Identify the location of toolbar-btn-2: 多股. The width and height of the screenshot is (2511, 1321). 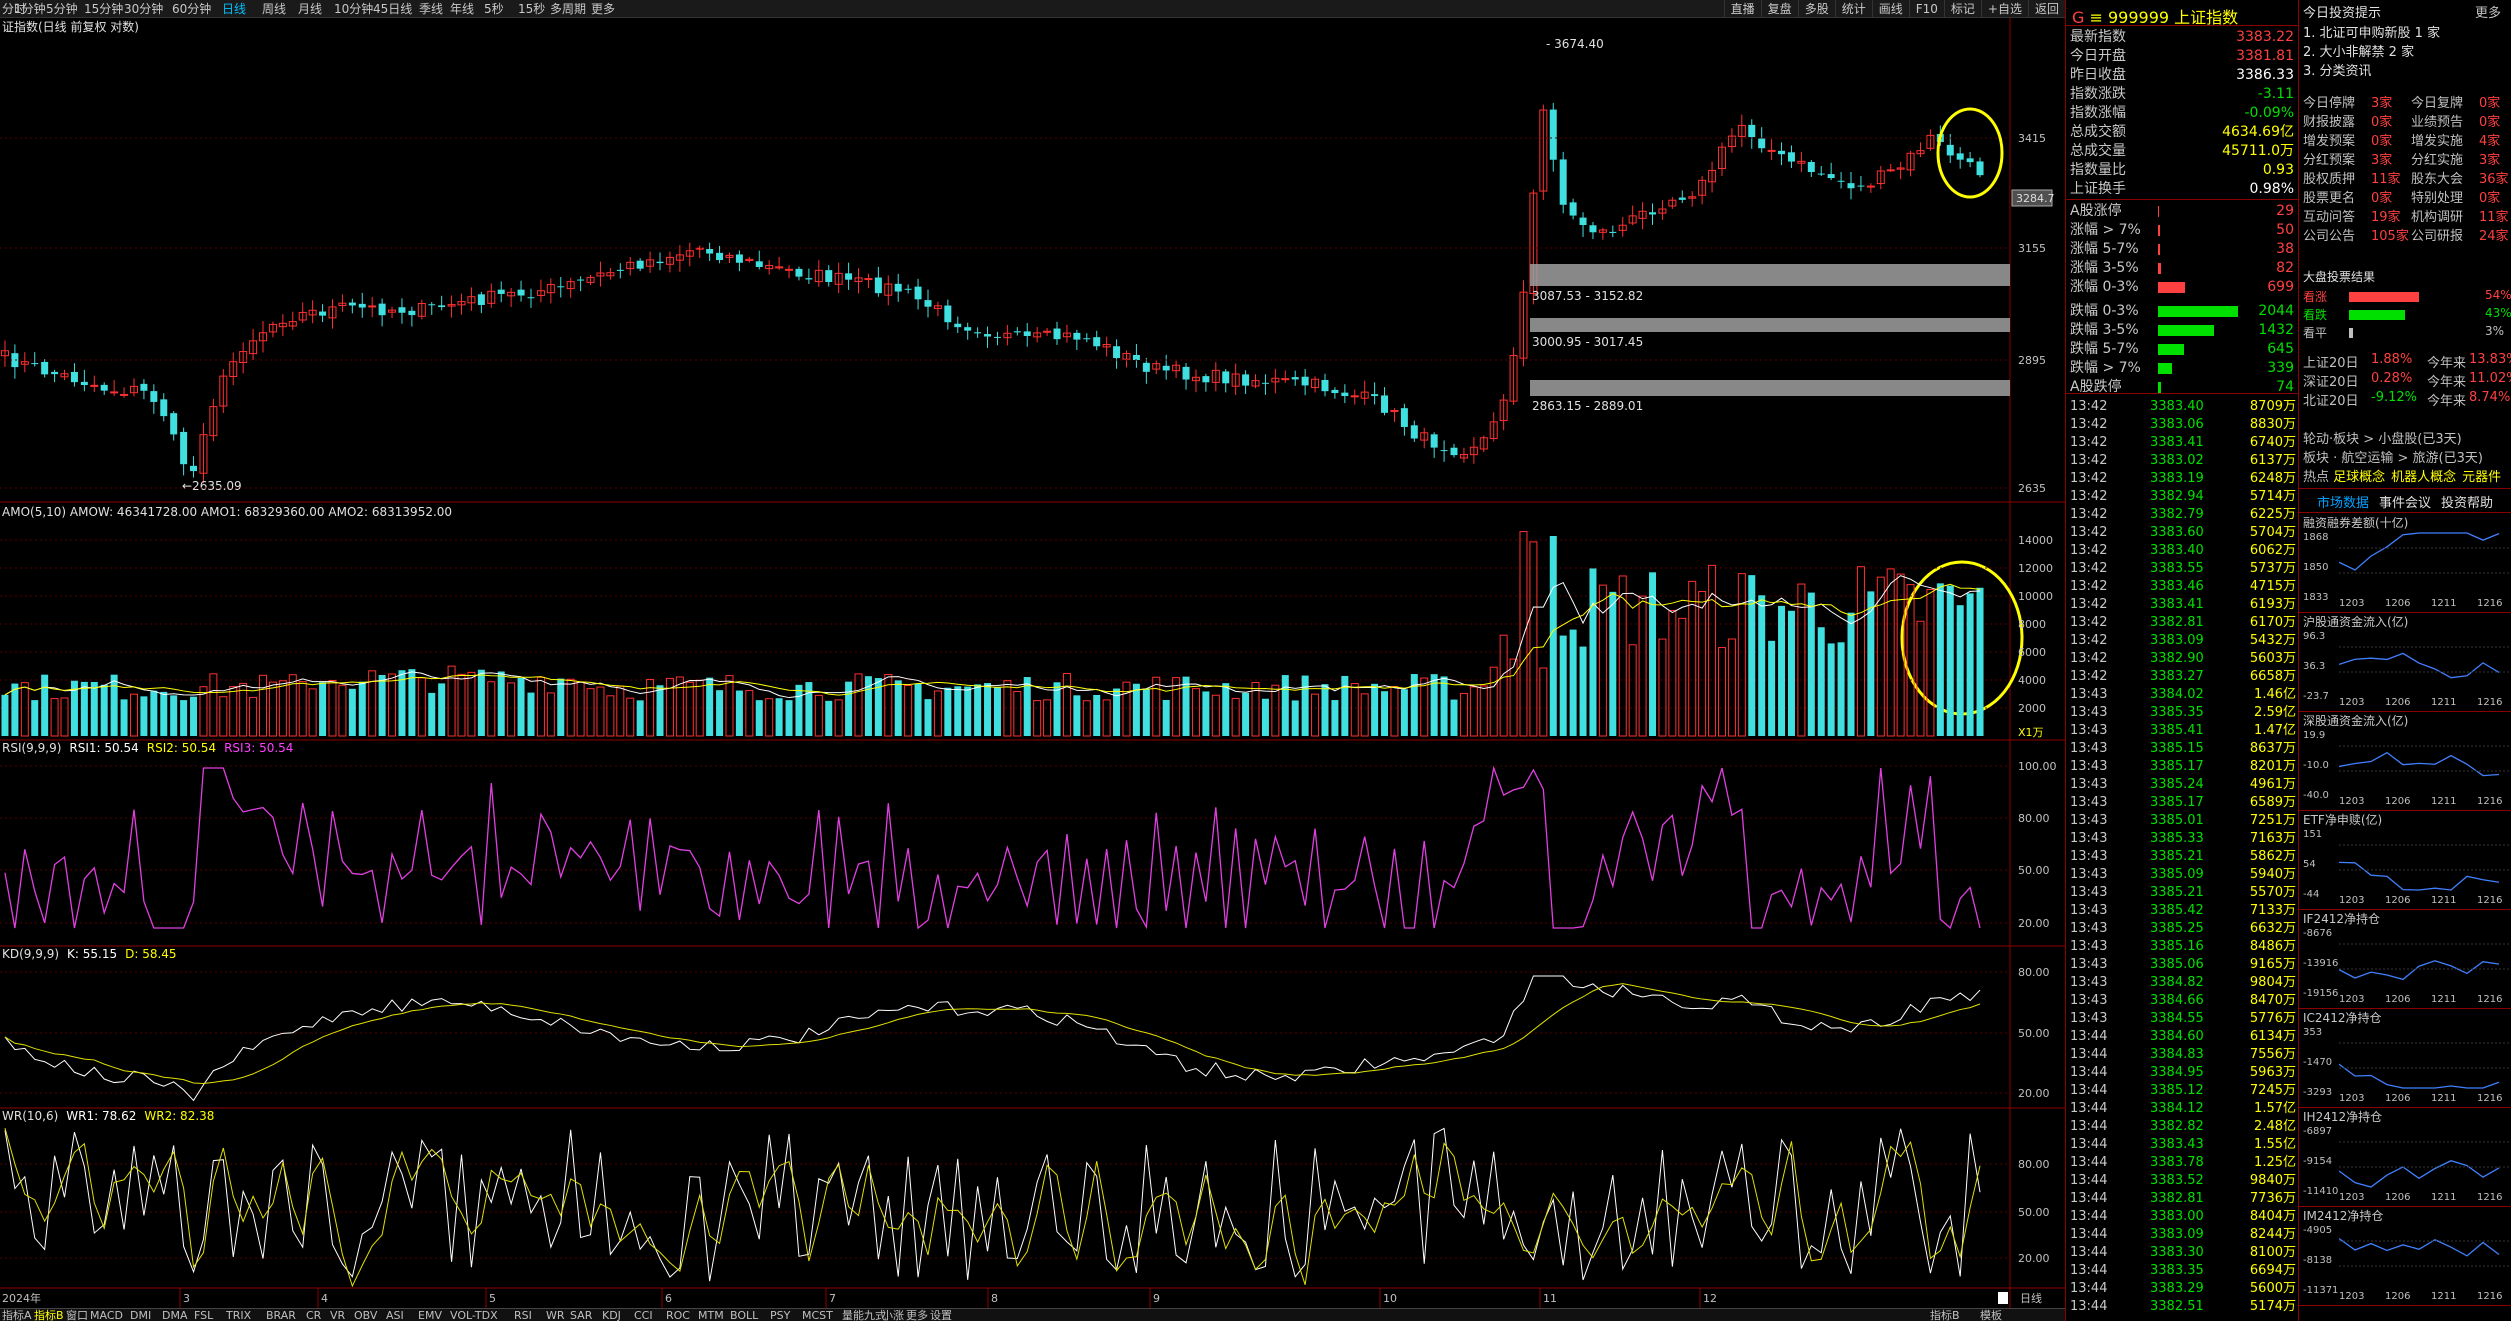
(1816, 9).